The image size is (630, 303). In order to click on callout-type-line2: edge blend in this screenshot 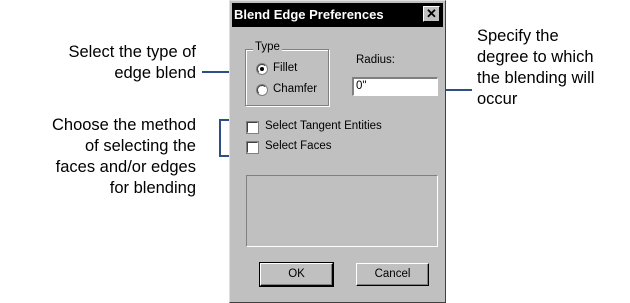, I will do `click(155, 73)`.